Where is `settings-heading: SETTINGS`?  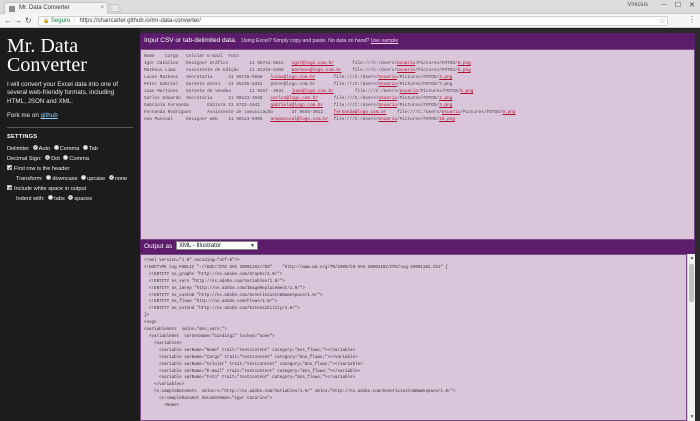 settings-heading: SETTINGS is located at coordinates (22, 136).